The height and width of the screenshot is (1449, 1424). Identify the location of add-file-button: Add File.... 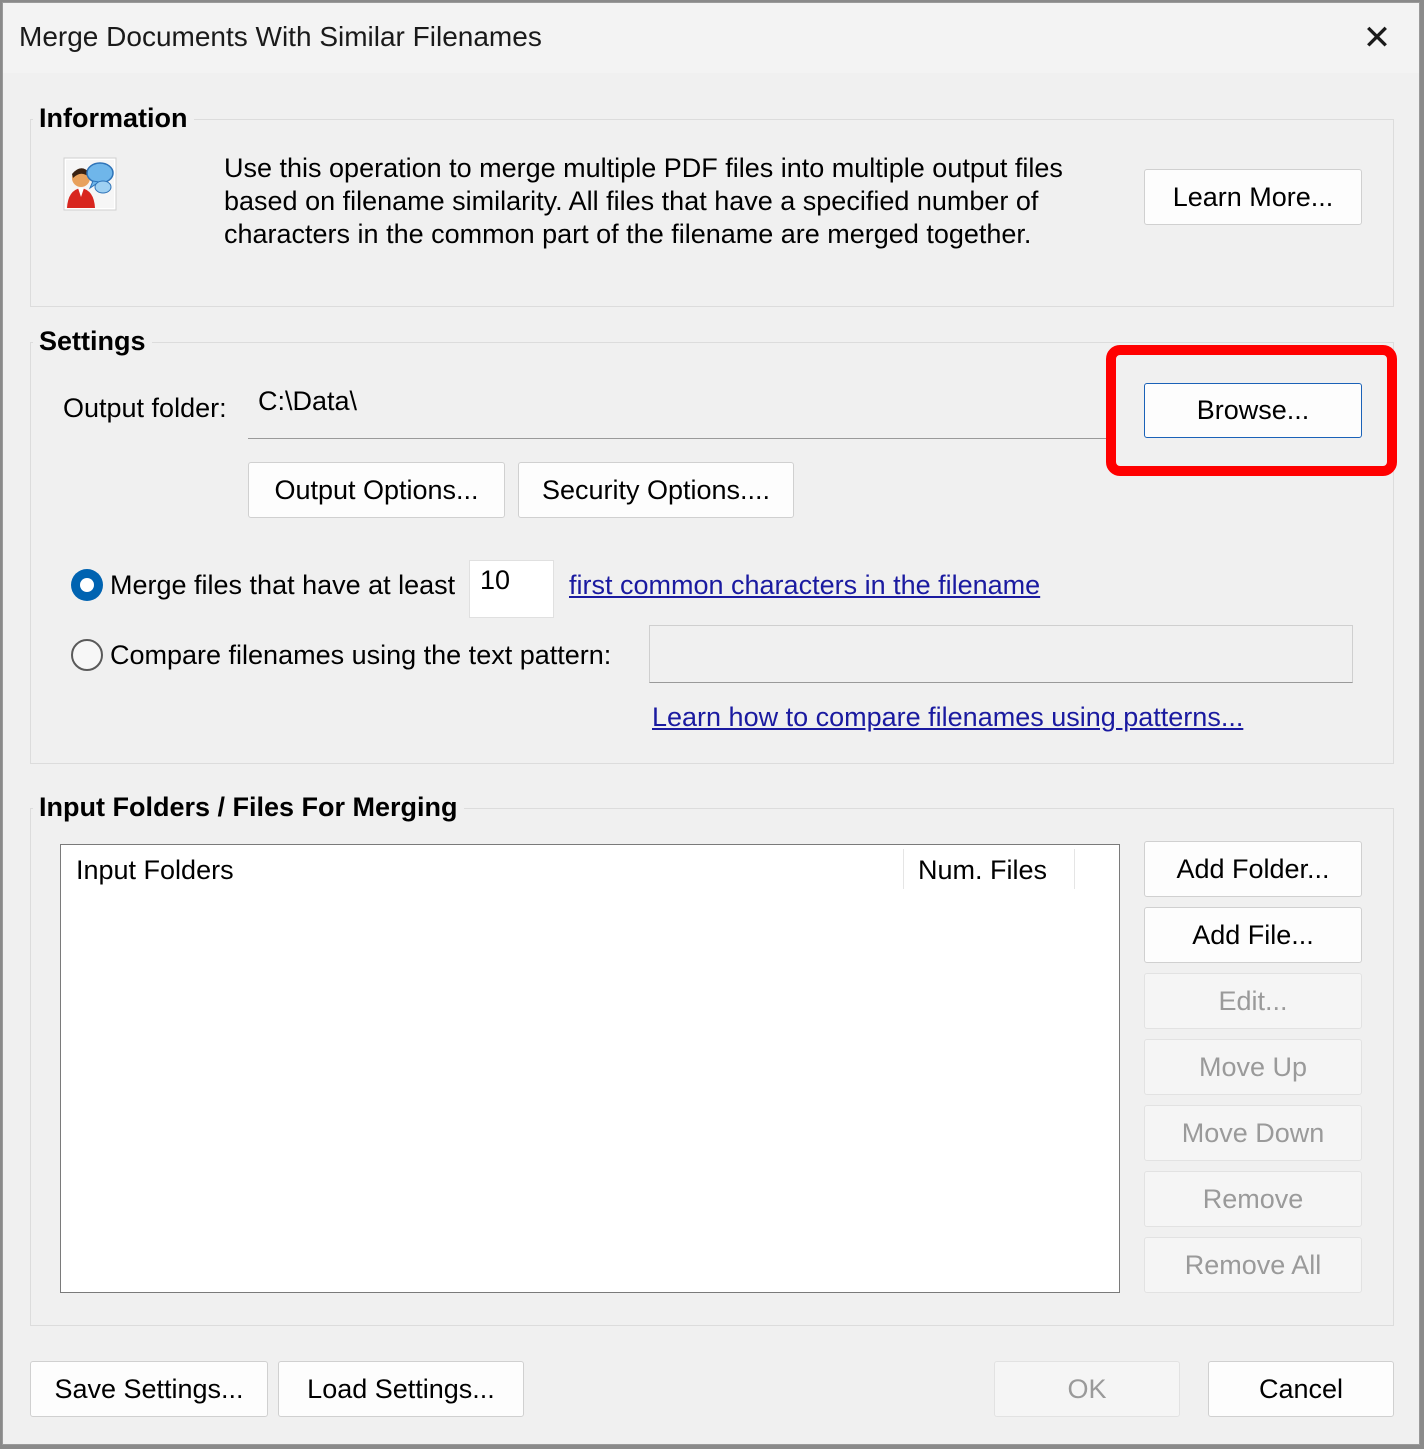
(1253, 935).